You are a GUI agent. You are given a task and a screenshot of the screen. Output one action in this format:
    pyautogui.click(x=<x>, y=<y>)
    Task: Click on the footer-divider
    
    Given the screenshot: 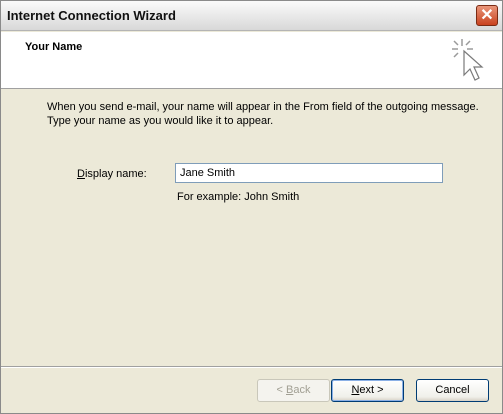 What is the action you would take?
    pyautogui.click(x=251, y=367)
    